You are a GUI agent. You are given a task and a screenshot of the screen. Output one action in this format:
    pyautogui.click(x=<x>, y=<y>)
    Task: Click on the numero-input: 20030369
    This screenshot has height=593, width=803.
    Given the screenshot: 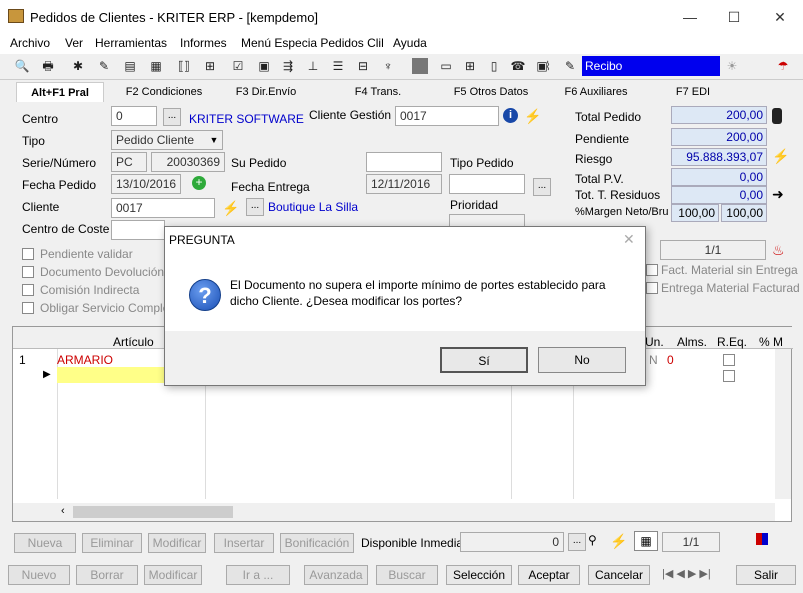 What is the action you would take?
    pyautogui.click(x=188, y=162)
    